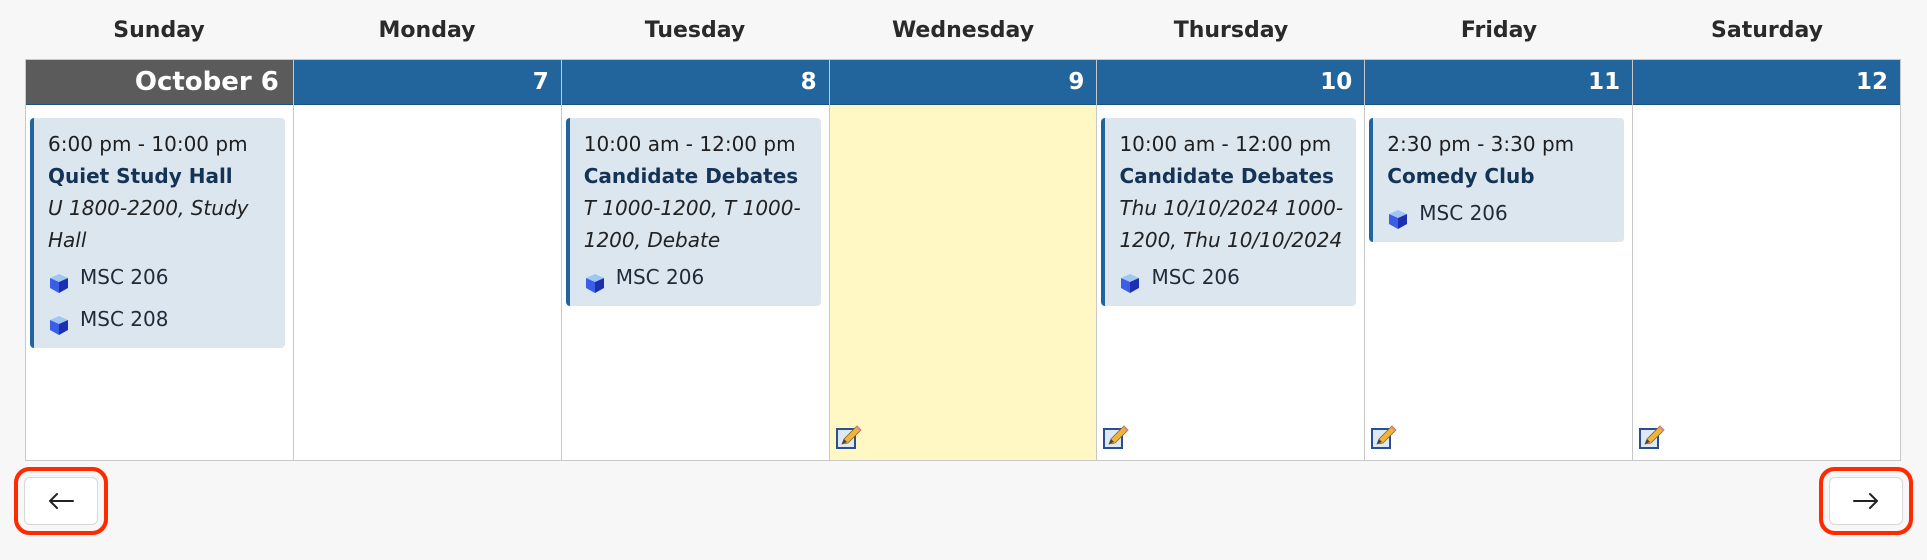  What do you see at coordinates (1231, 224) in the screenshot?
I see `event-description: Thu 10/10/2024 1000-1200, Thu 10/10/2024` at bounding box center [1231, 224].